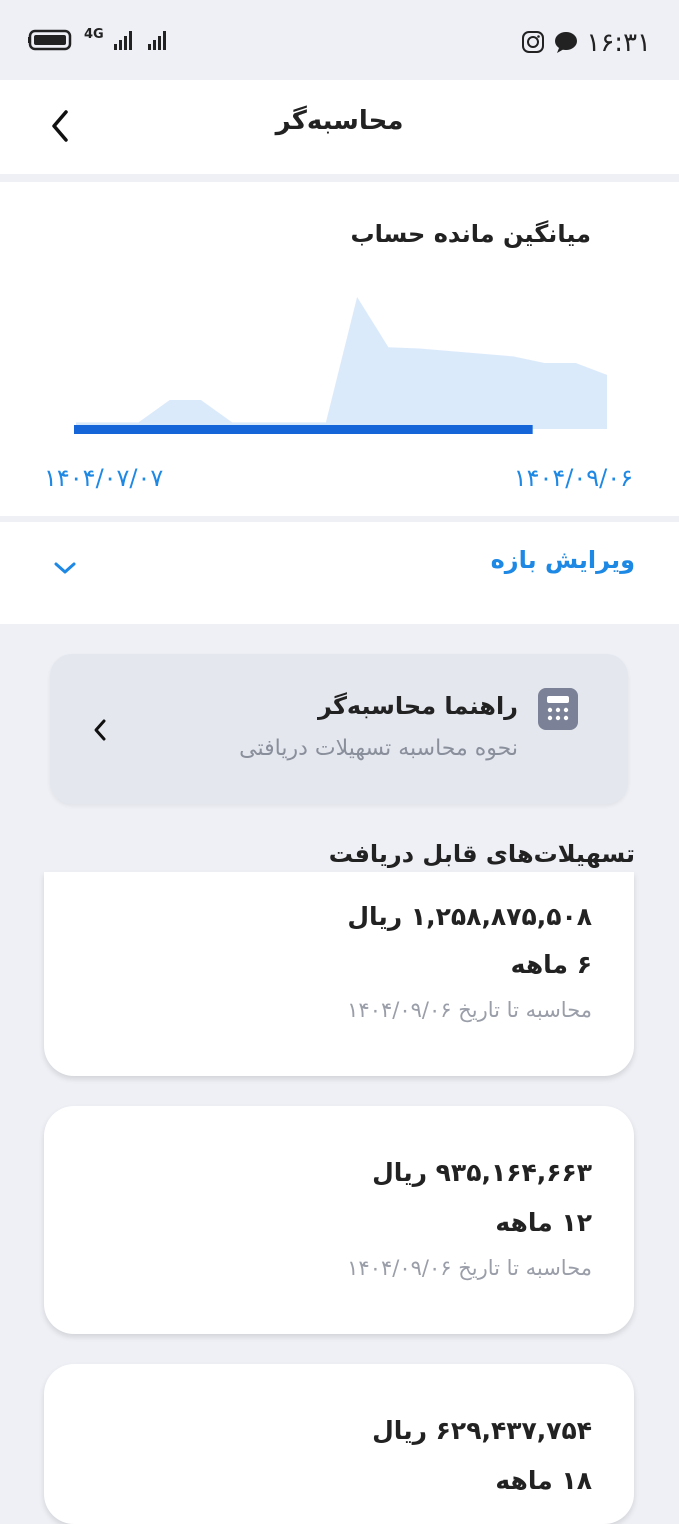  Describe the element at coordinates (65, 568) in the screenshot. I see `chevron-down-icon` at that location.